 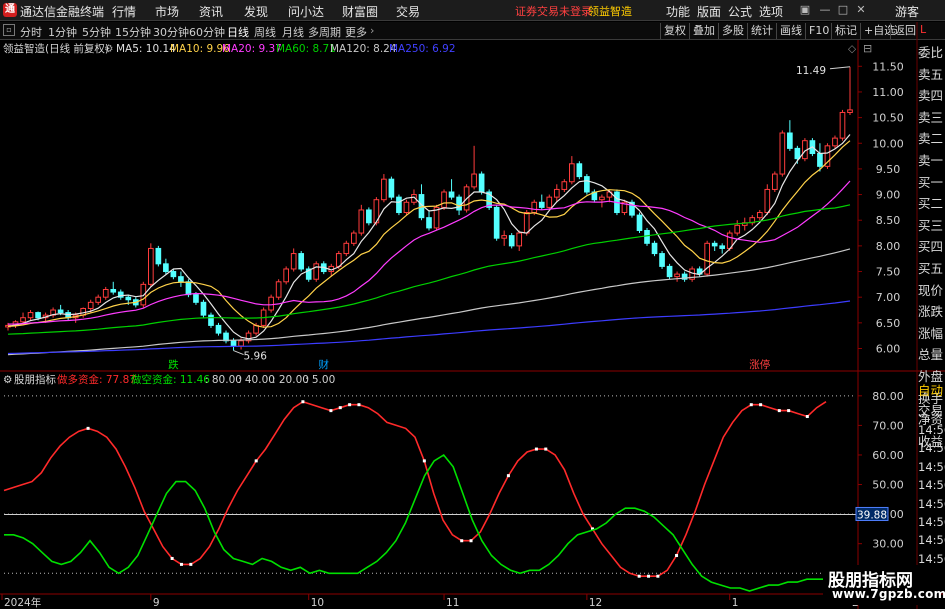 I want to click on side-panel-item: 自动, so click(x=931, y=390).